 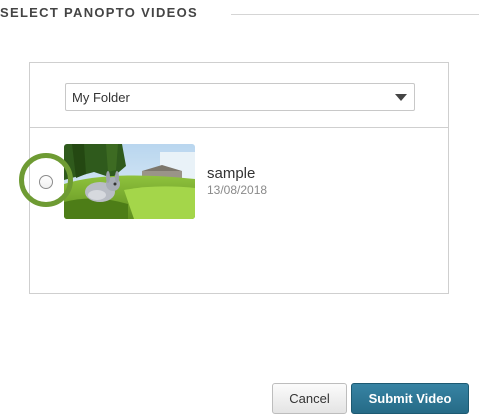 I want to click on chevron-down-icon, so click(x=401, y=97).